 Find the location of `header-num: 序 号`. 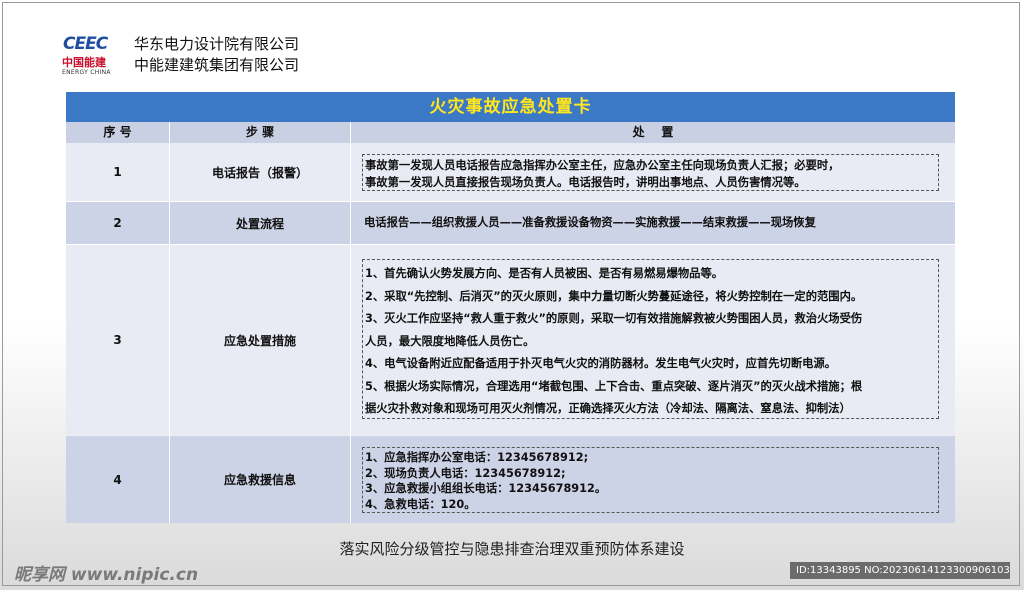

header-num: 序 号 is located at coordinates (117, 132).